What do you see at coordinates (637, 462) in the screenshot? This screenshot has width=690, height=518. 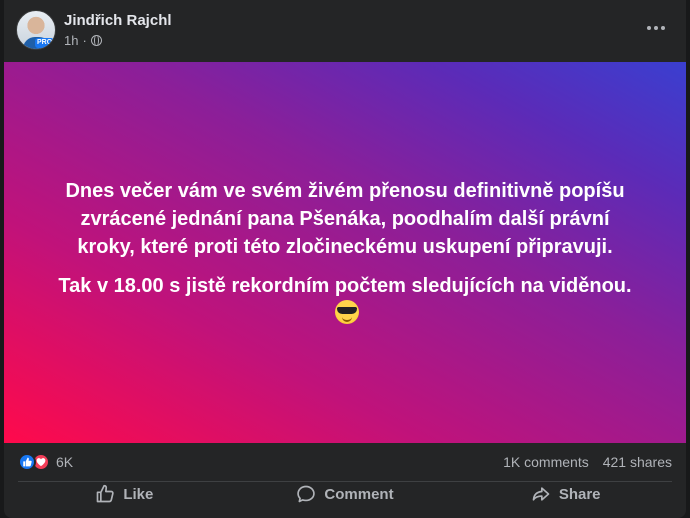 I see `shares-count: 421 shares` at bounding box center [637, 462].